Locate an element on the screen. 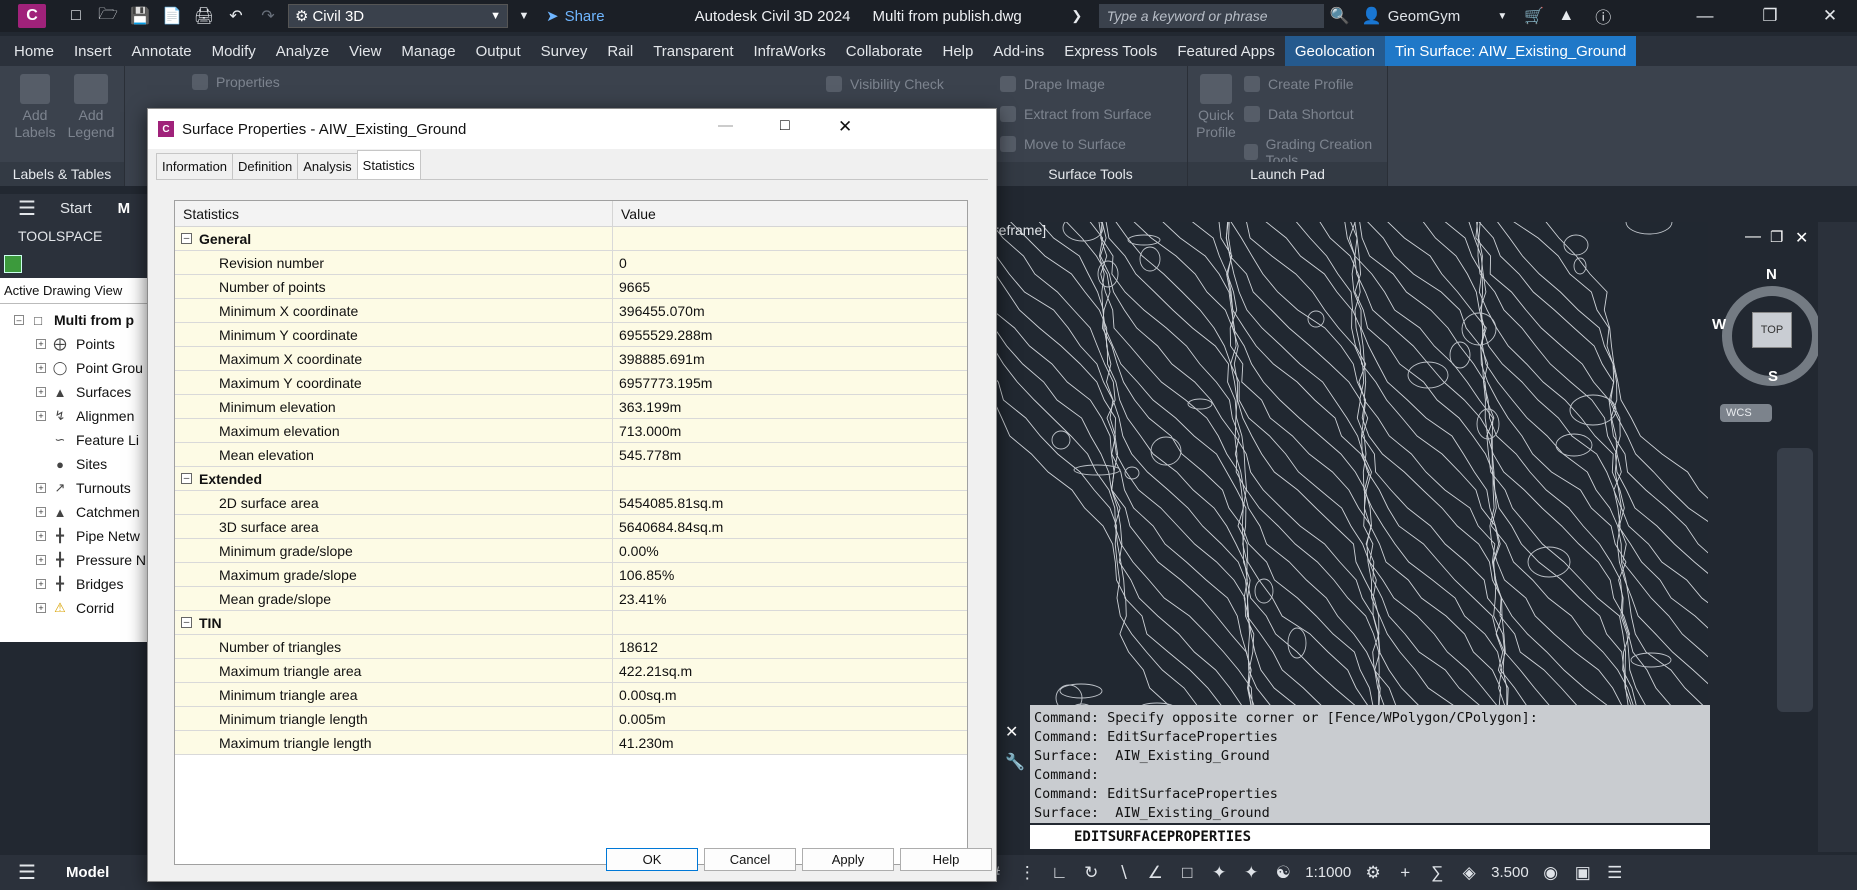 This screenshot has width=1857, height=890. wcs-menu: WCS is located at coordinates (1746, 413).